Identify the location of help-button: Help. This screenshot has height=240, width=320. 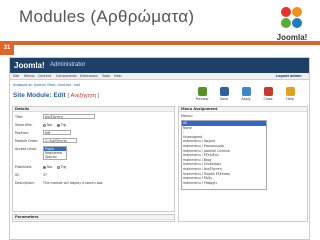
(290, 94).